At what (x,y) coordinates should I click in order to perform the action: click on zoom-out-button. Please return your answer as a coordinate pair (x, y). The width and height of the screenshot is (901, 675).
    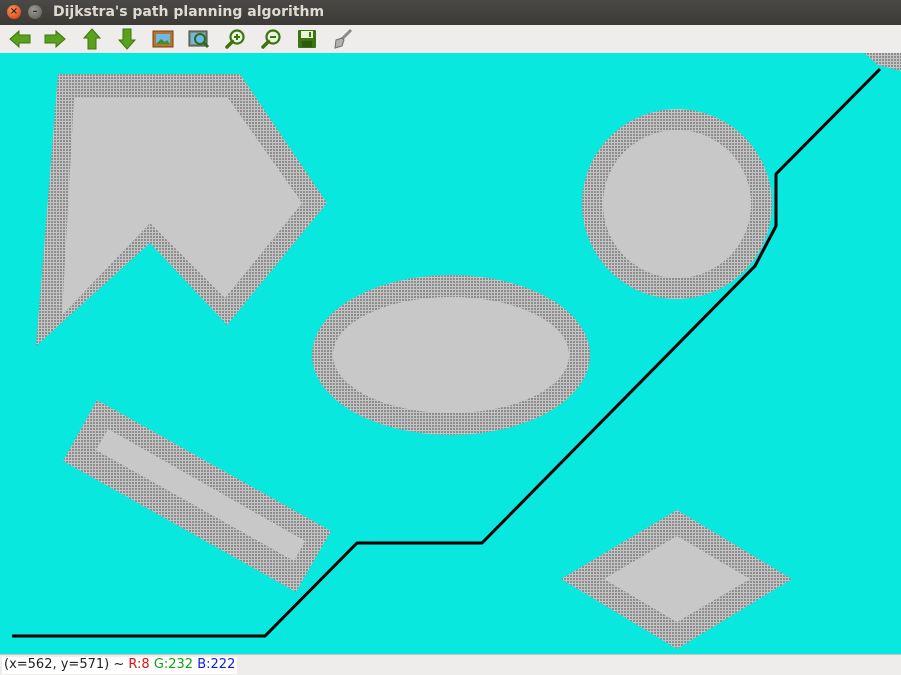
    Looking at the image, I should click on (271, 39).